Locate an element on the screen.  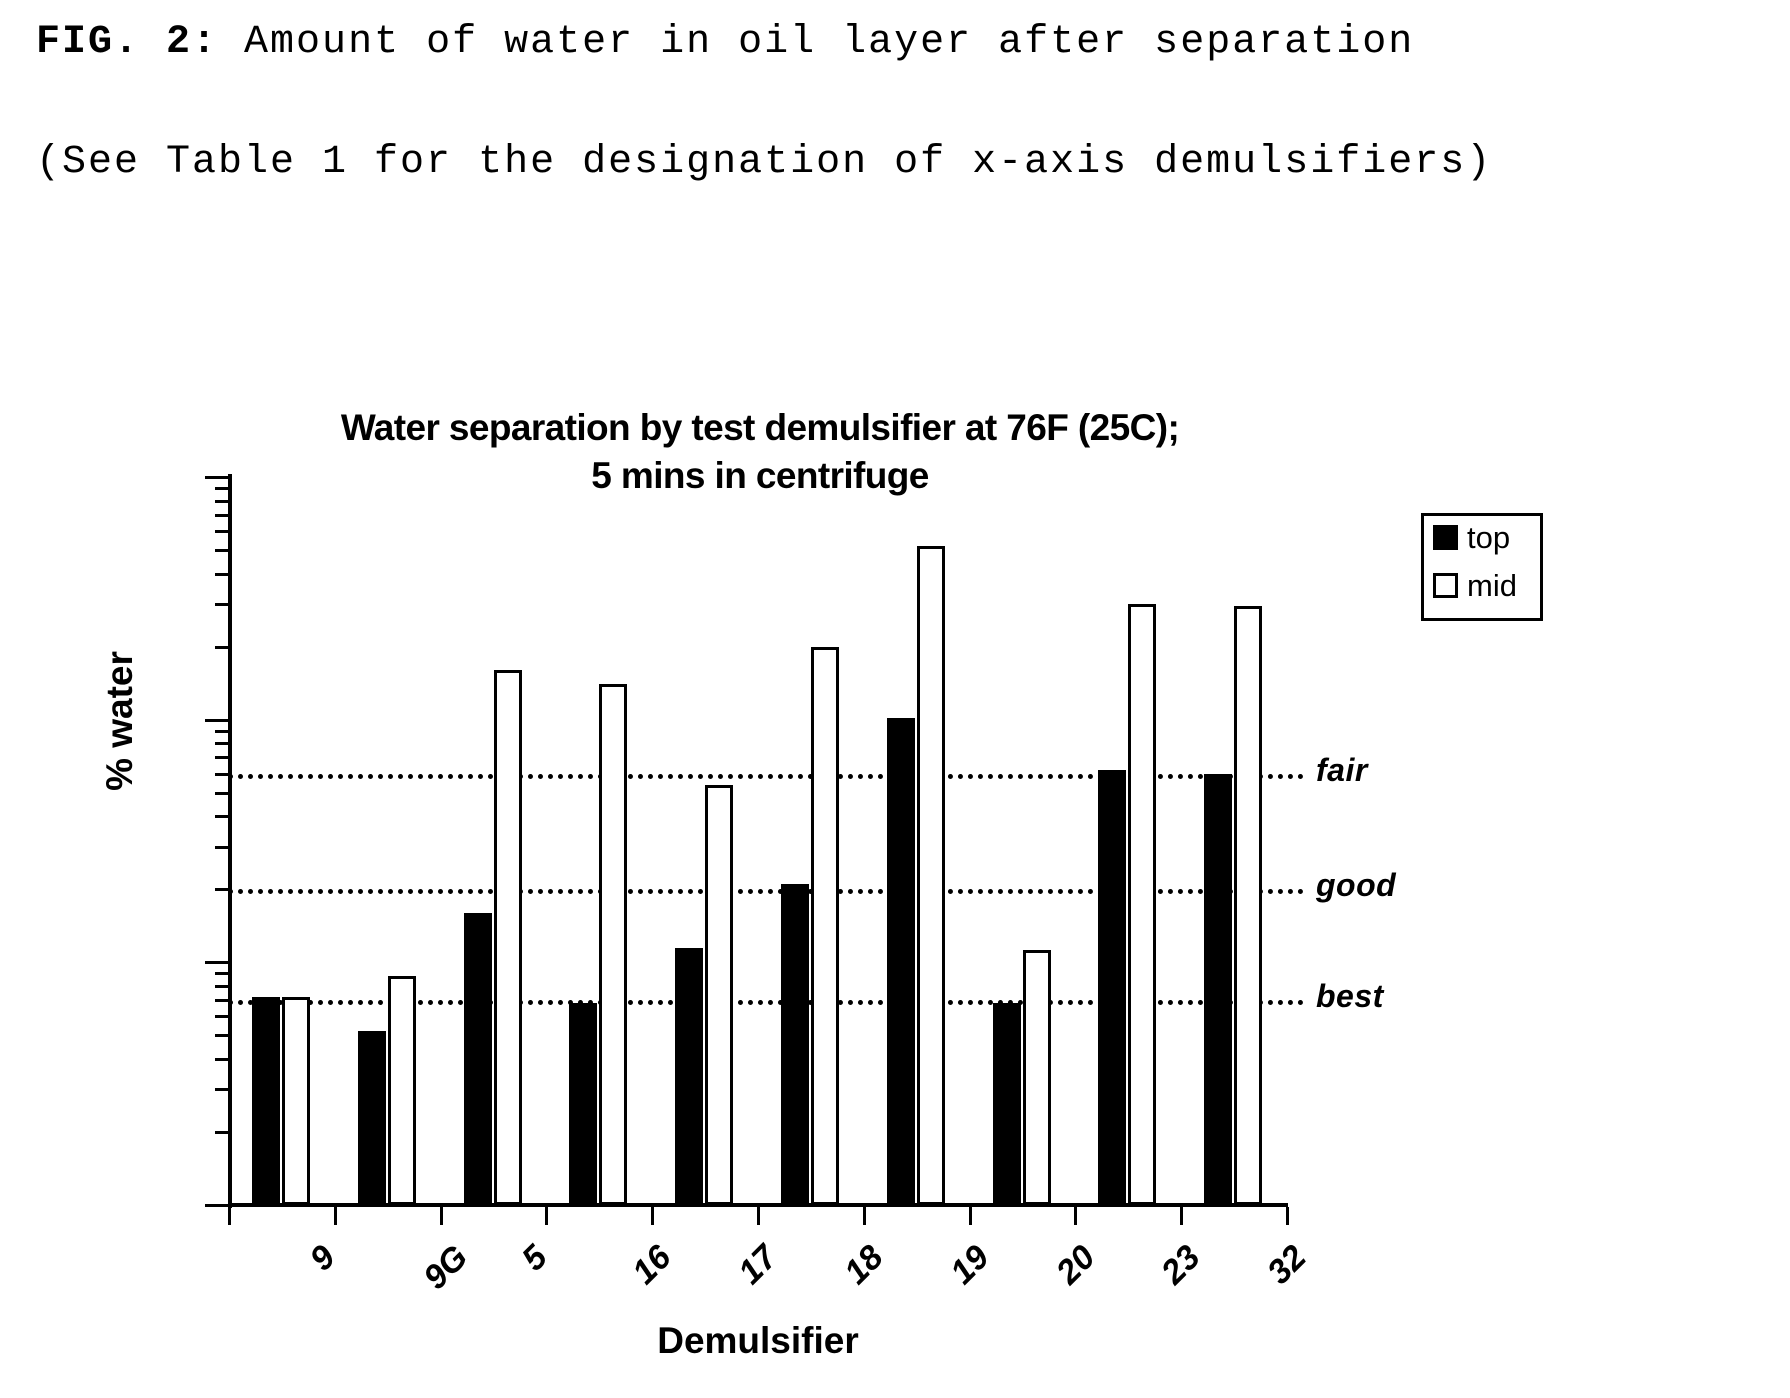
x-category-label-19: 19 is located at coordinates (969, 1265).